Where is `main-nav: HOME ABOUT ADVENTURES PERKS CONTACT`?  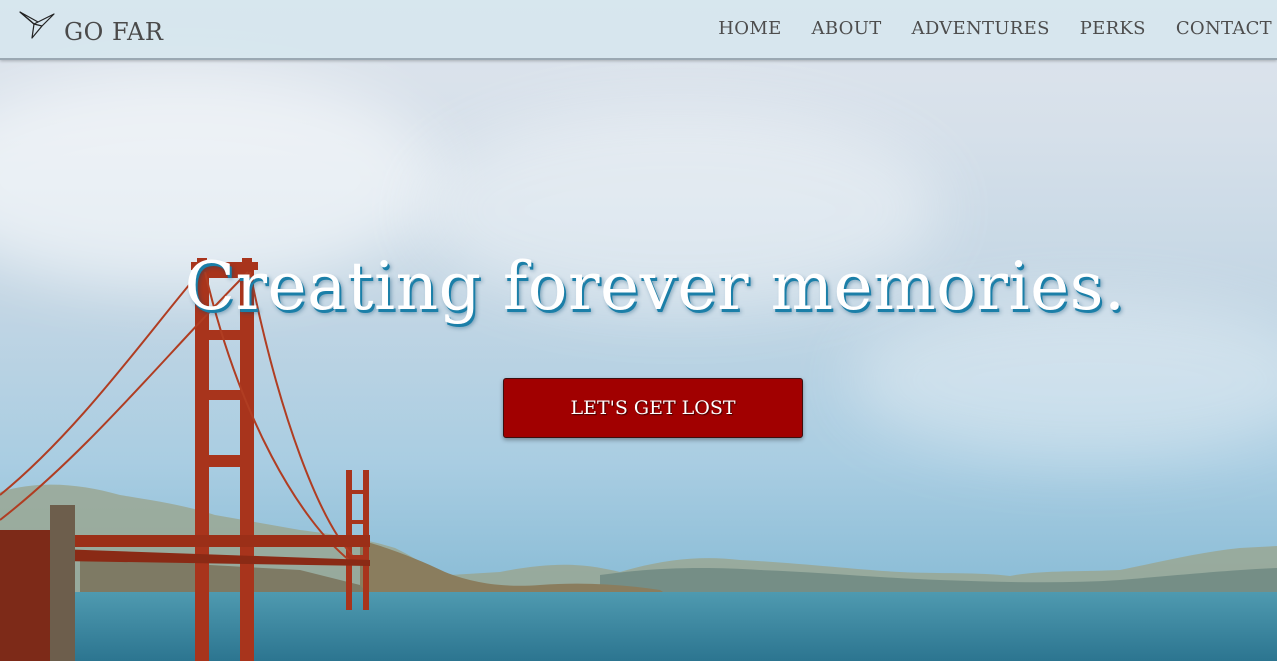
main-nav: HOME ABOUT ADVENTURES PERKS CONTACT is located at coordinates (995, 28).